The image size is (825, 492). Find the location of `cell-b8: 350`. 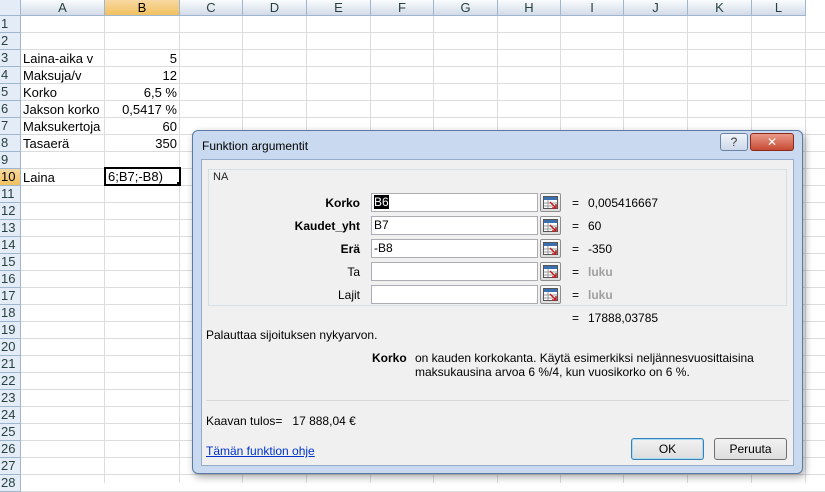

cell-b8: 350 is located at coordinates (142, 143).